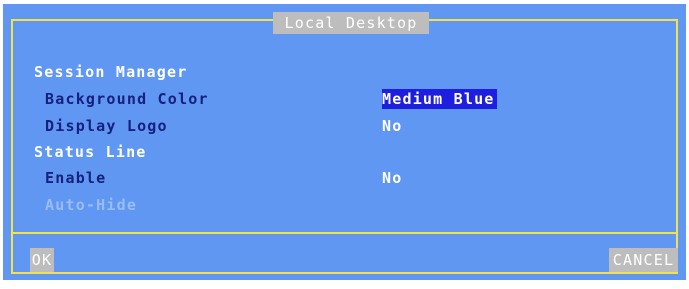 Image resolution: width=689 pixels, height=289 pixels. Describe the element at coordinates (351, 23) in the screenshot. I see `dialog-title: Local Desktop` at that location.